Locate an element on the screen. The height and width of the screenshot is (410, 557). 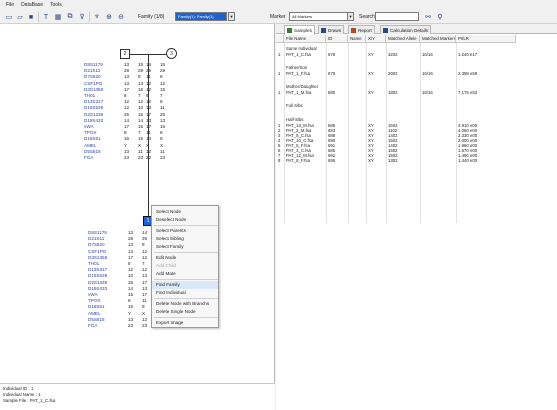
table-cell: 1.440 e00 is located at coordinates (468, 160).